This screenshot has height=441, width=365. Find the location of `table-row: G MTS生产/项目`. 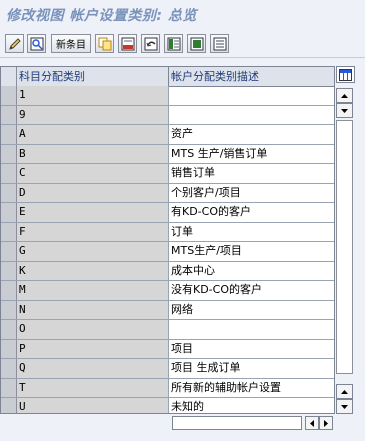

table-row: G MTS生产/项目 is located at coordinates (167, 252).